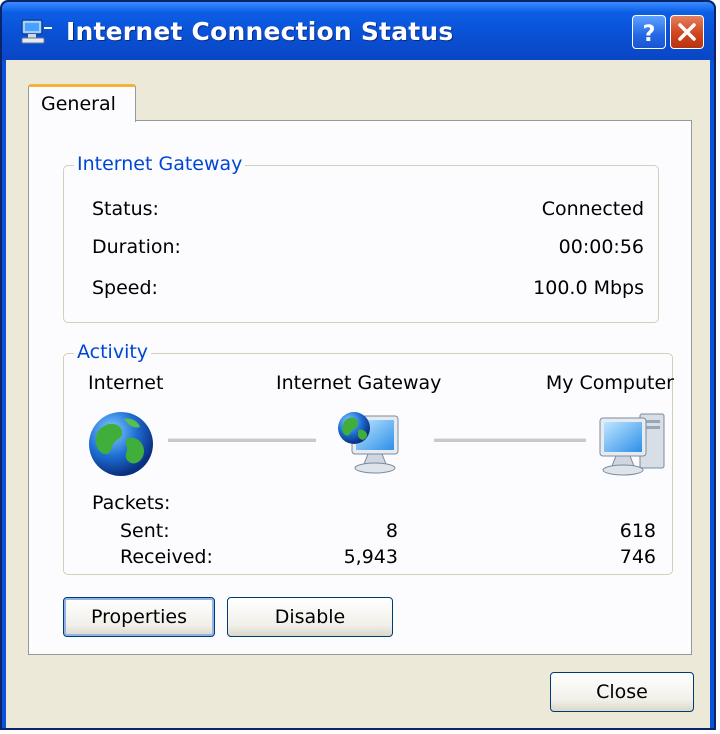 The width and height of the screenshot is (720, 734). Describe the element at coordinates (637, 557) in the screenshot. I see `computer-received-value: 746` at that location.